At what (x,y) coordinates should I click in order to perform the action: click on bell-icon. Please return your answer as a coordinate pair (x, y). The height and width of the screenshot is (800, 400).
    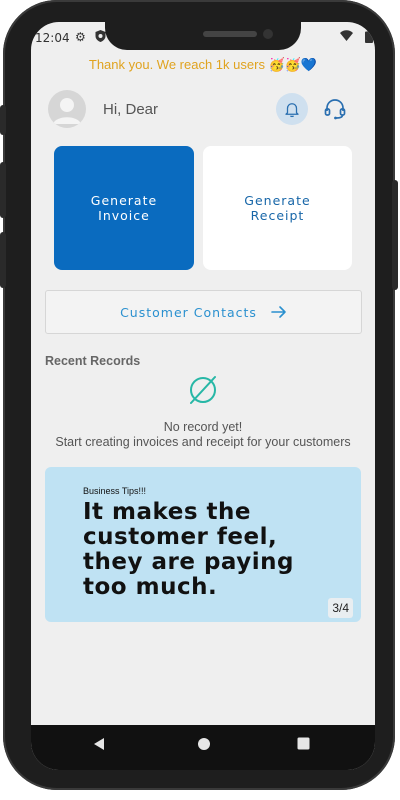
    Looking at the image, I should click on (292, 110).